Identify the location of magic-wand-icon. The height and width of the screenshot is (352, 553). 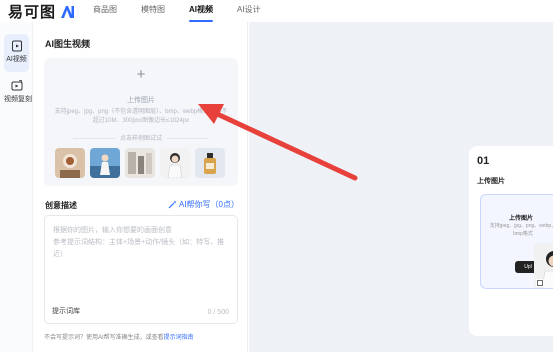
(172, 204).